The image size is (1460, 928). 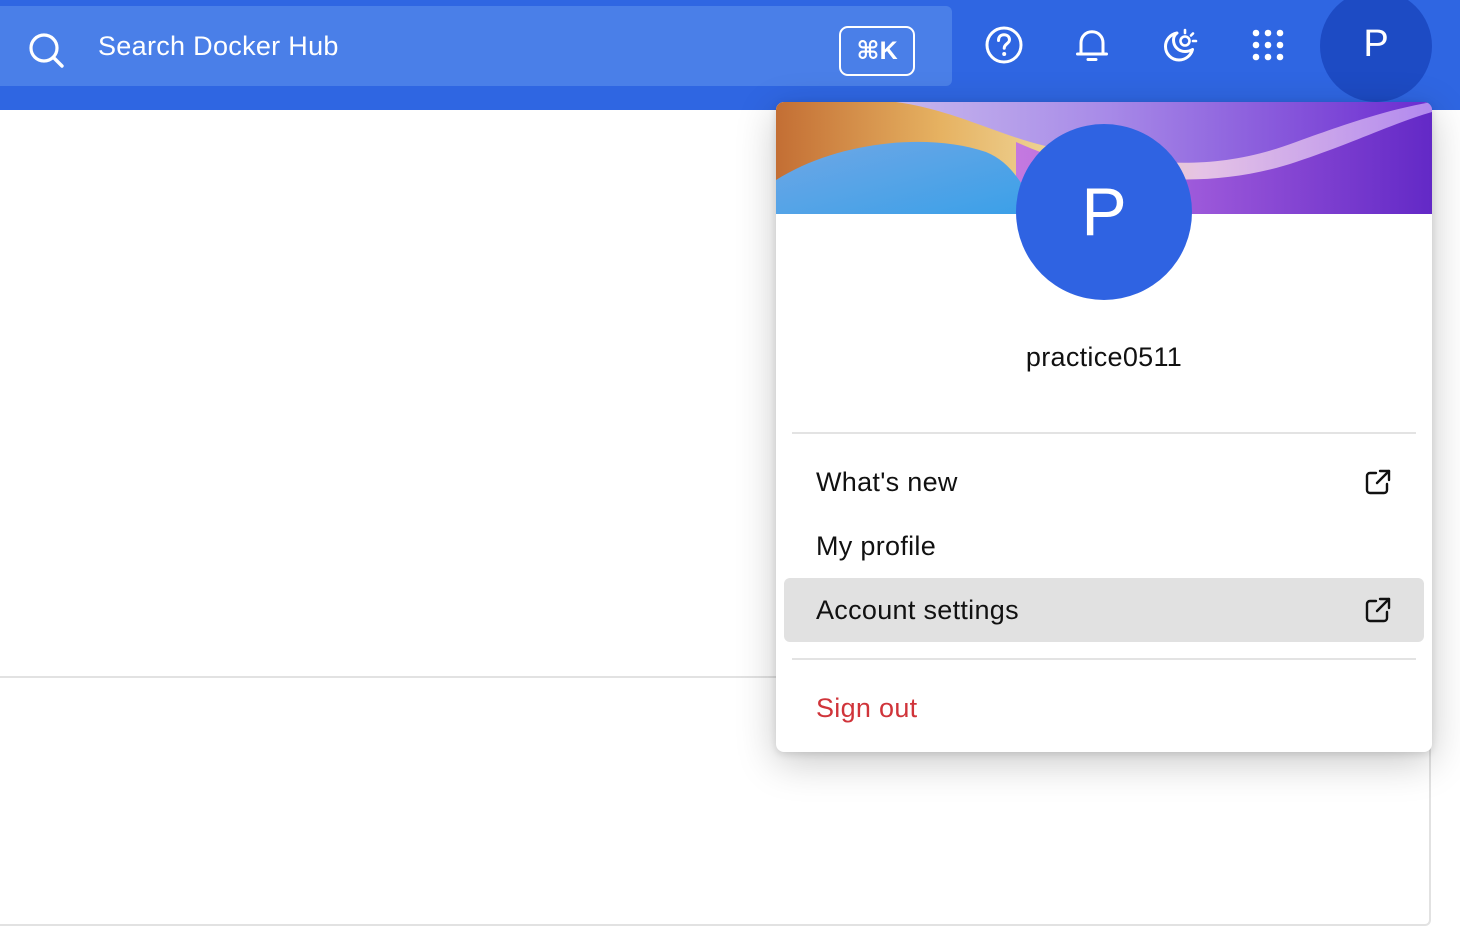 What do you see at coordinates (867, 708) in the screenshot?
I see `sign-out-label: Sign out` at bounding box center [867, 708].